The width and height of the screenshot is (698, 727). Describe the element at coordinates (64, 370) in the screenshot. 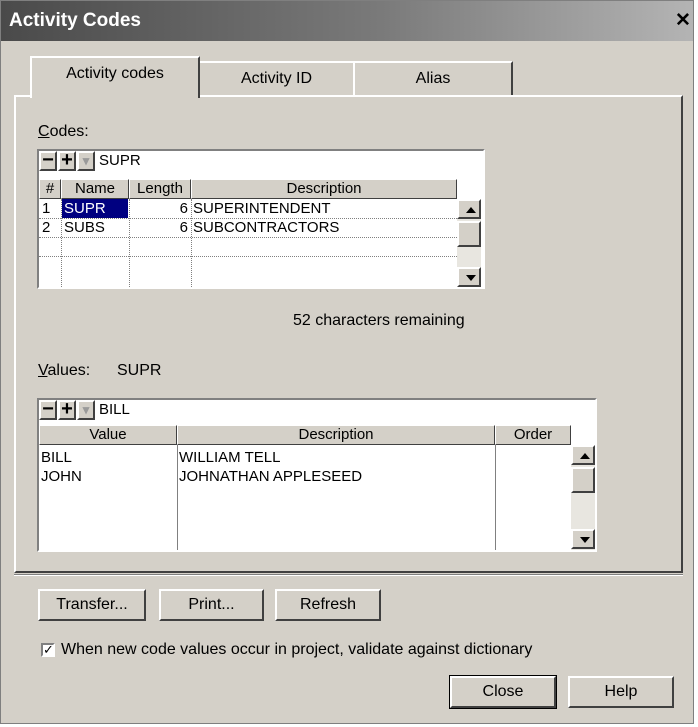

I see `values-label: Values:` at that location.